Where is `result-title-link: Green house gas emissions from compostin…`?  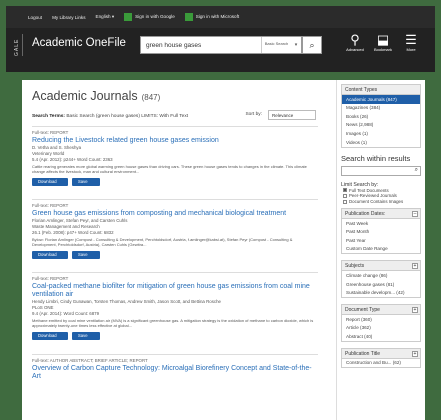
result-title-link: Green house gas emissions from compostin… is located at coordinates (175, 214).